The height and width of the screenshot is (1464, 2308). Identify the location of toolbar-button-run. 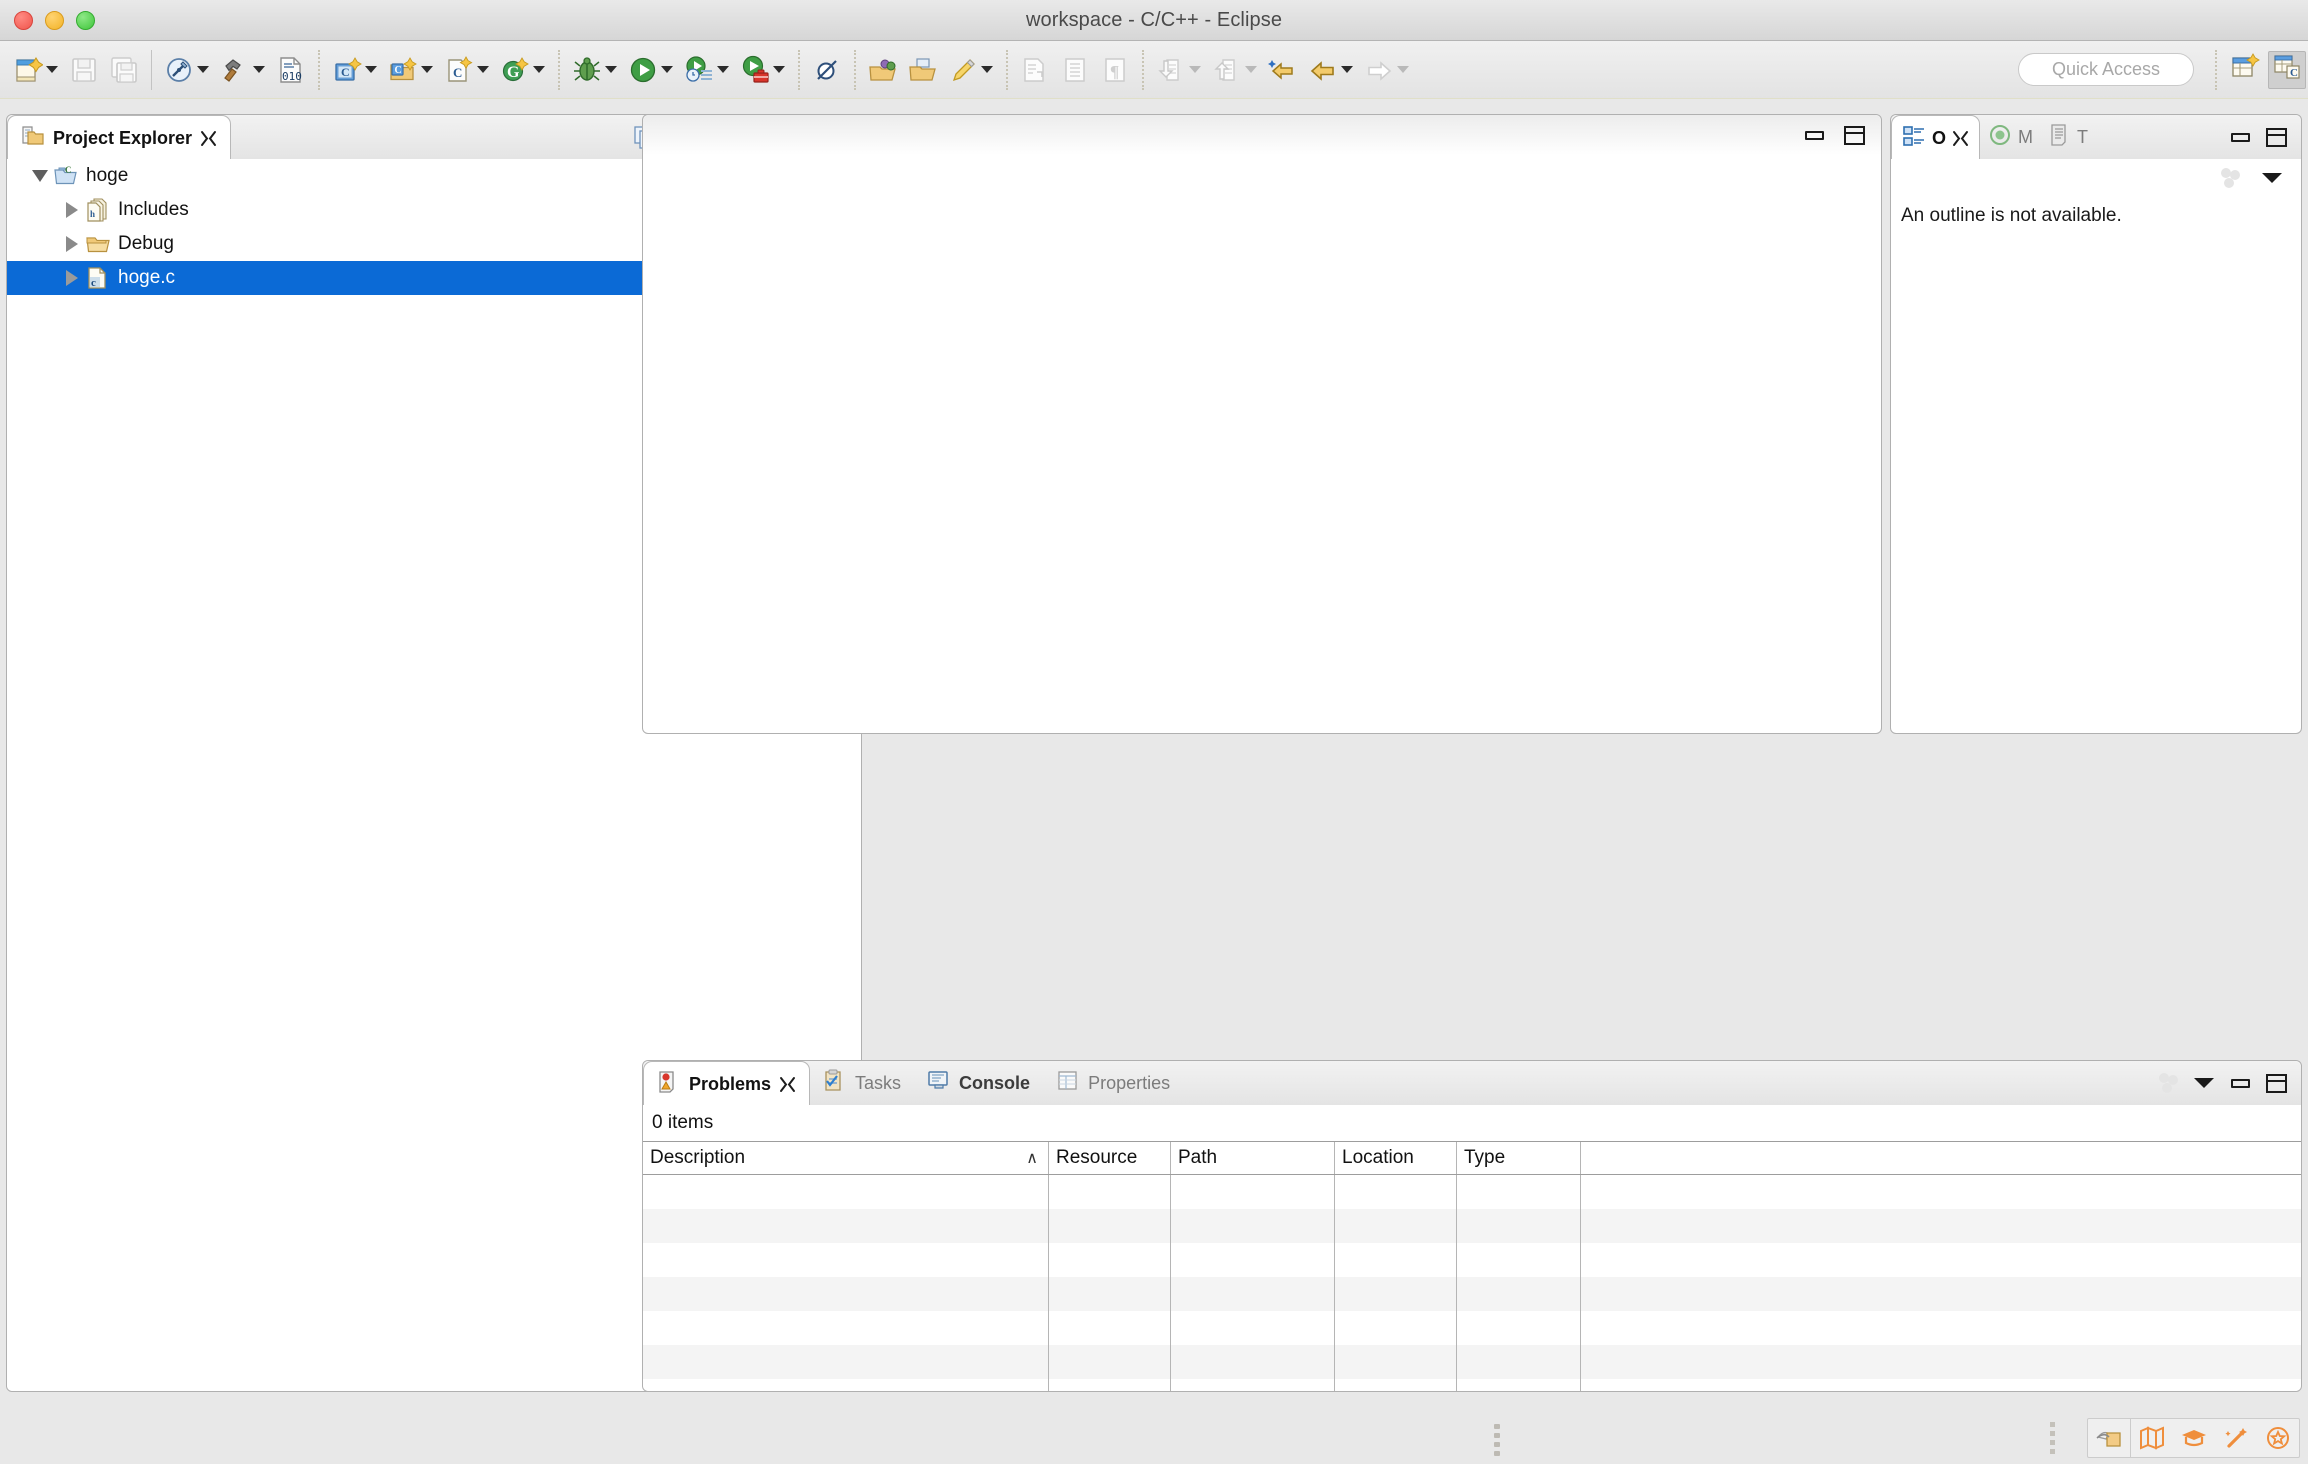
(651, 70).